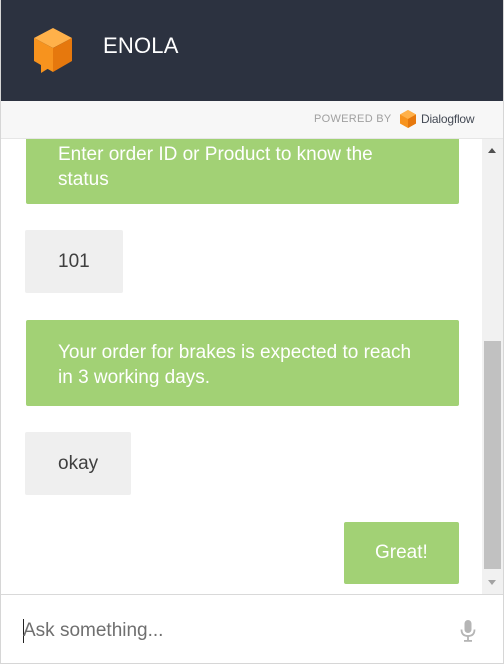  I want to click on user-message: 101, so click(74, 261).